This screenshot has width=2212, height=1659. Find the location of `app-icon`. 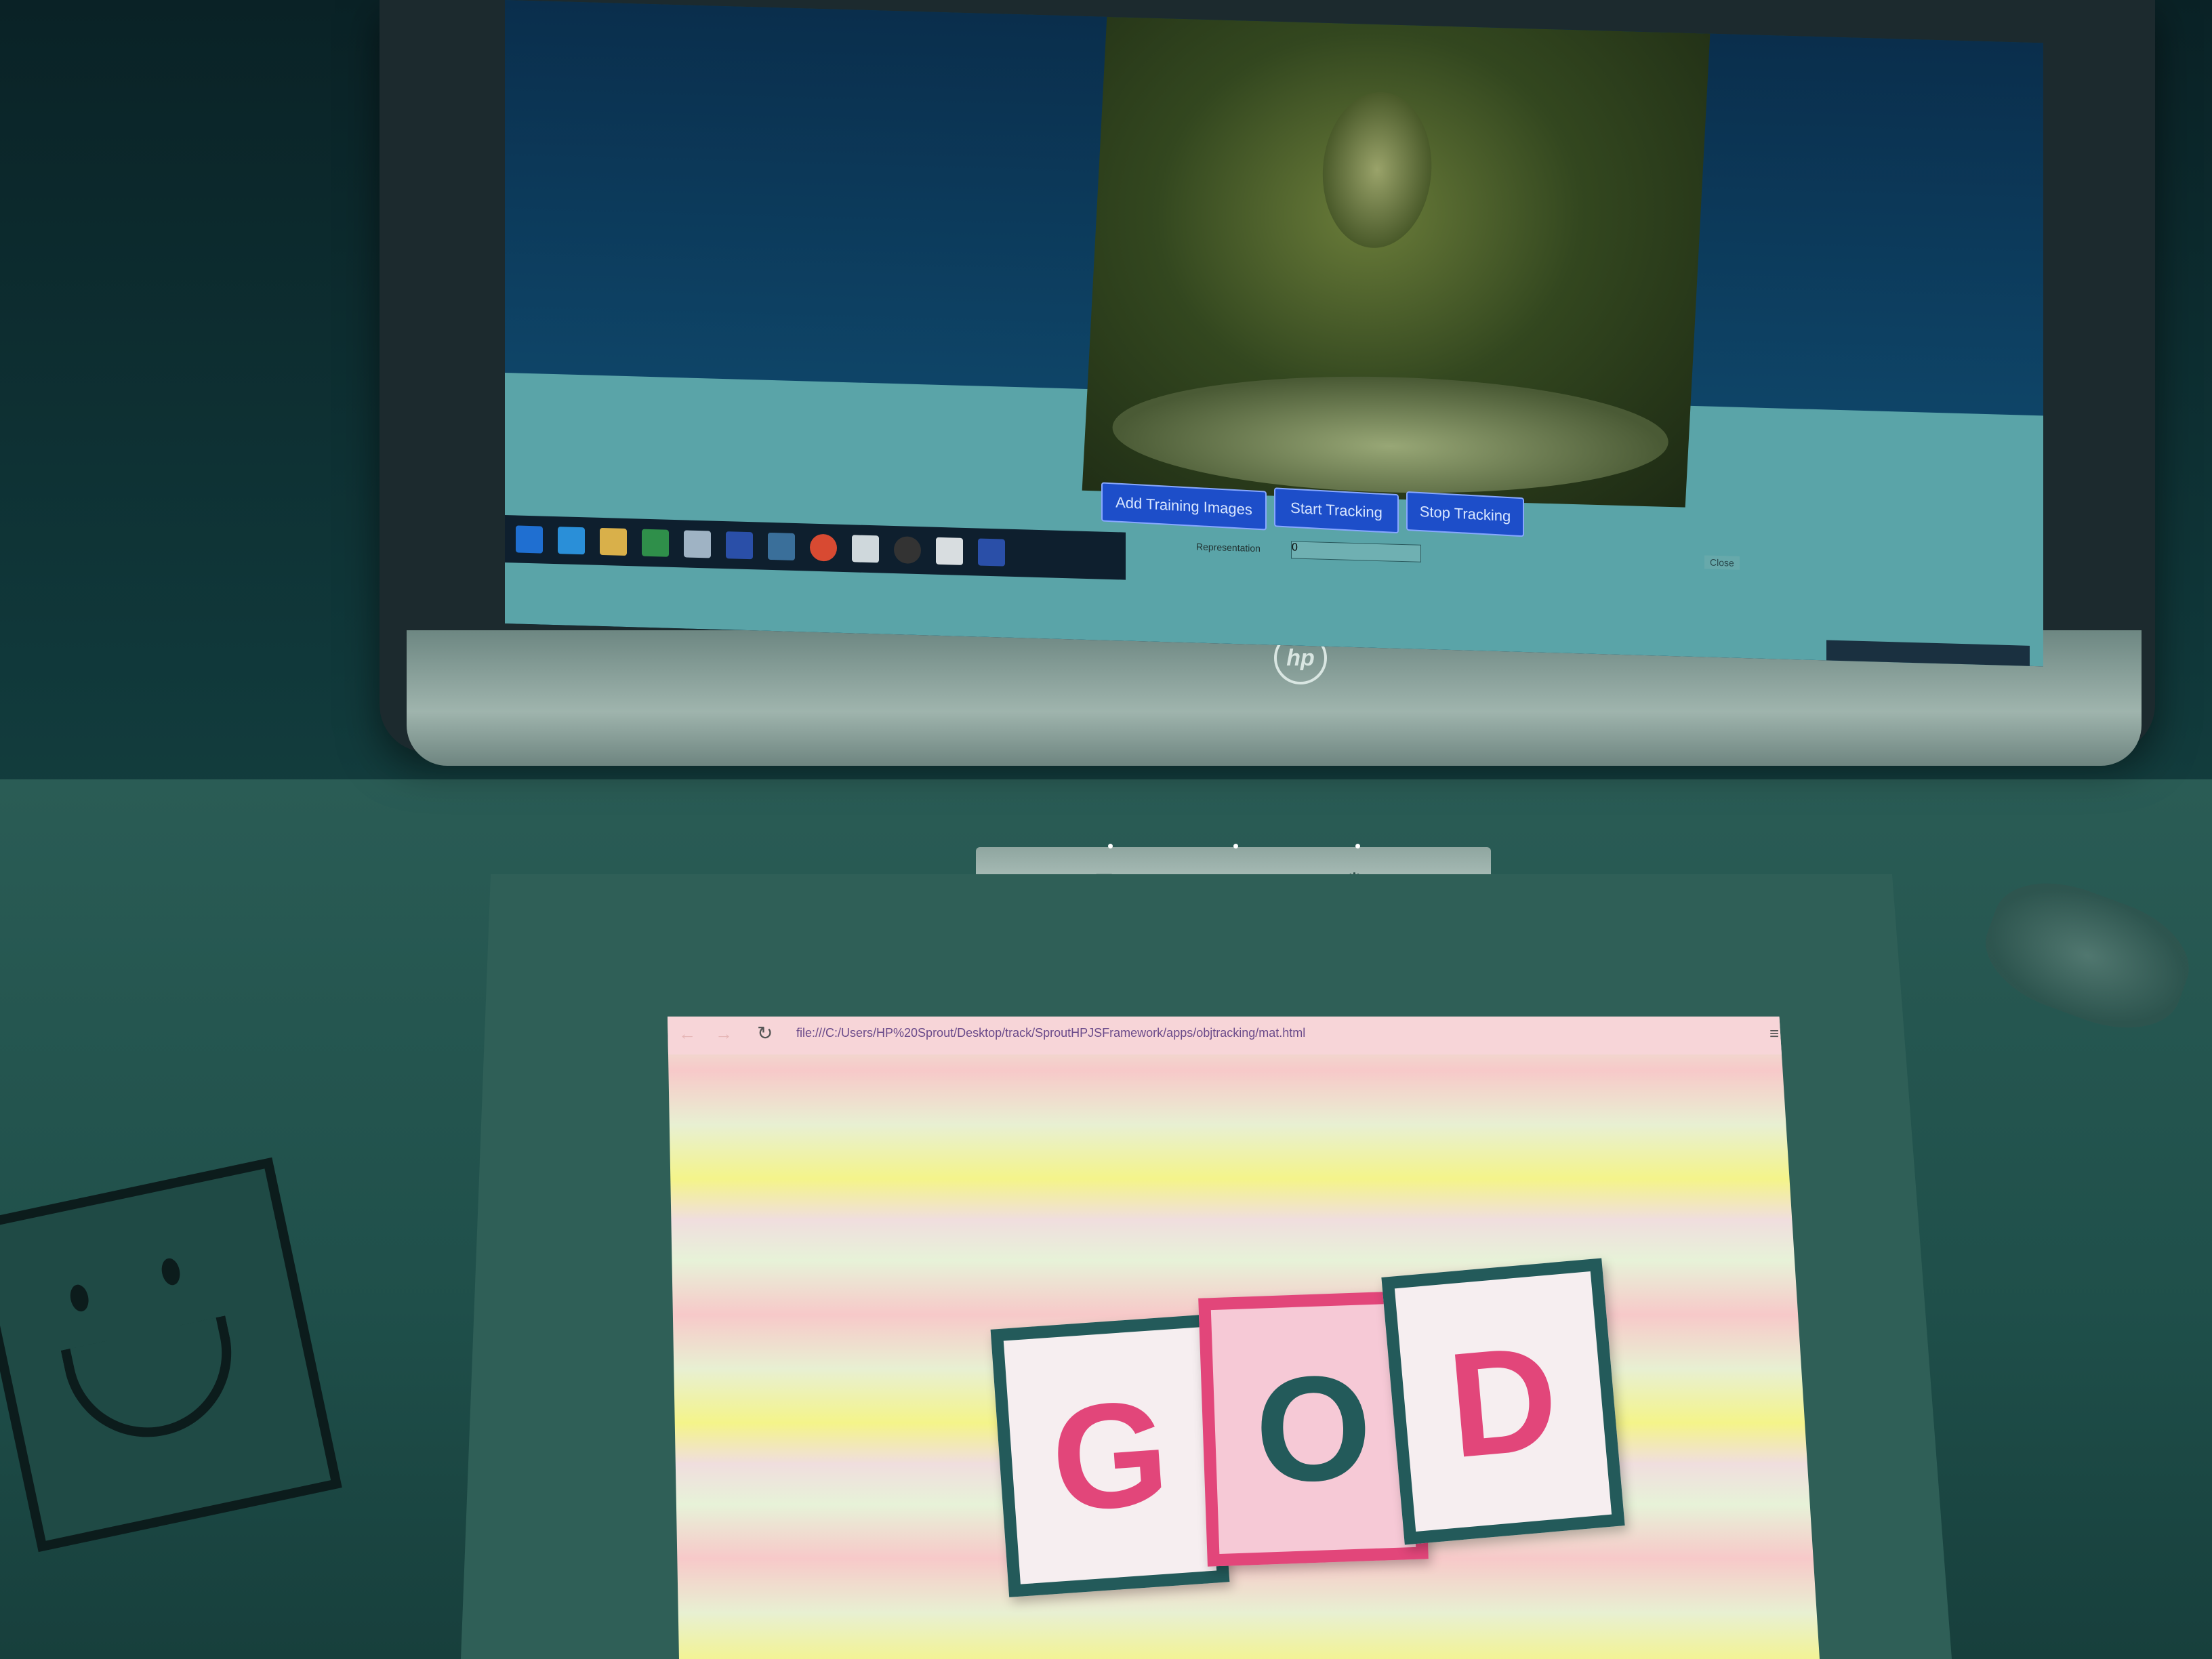

app-icon is located at coordinates (698, 544).